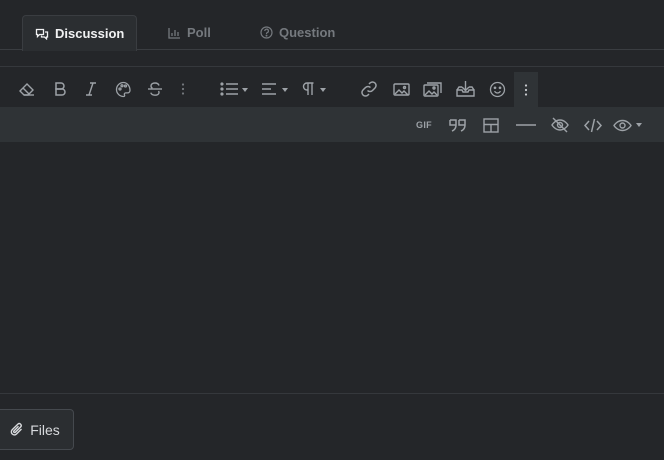 This screenshot has width=664, height=460. What do you see at coordinates (308, 88) in the screenshot?
I see `paragraph-icon` at bounding box center [308, 88].